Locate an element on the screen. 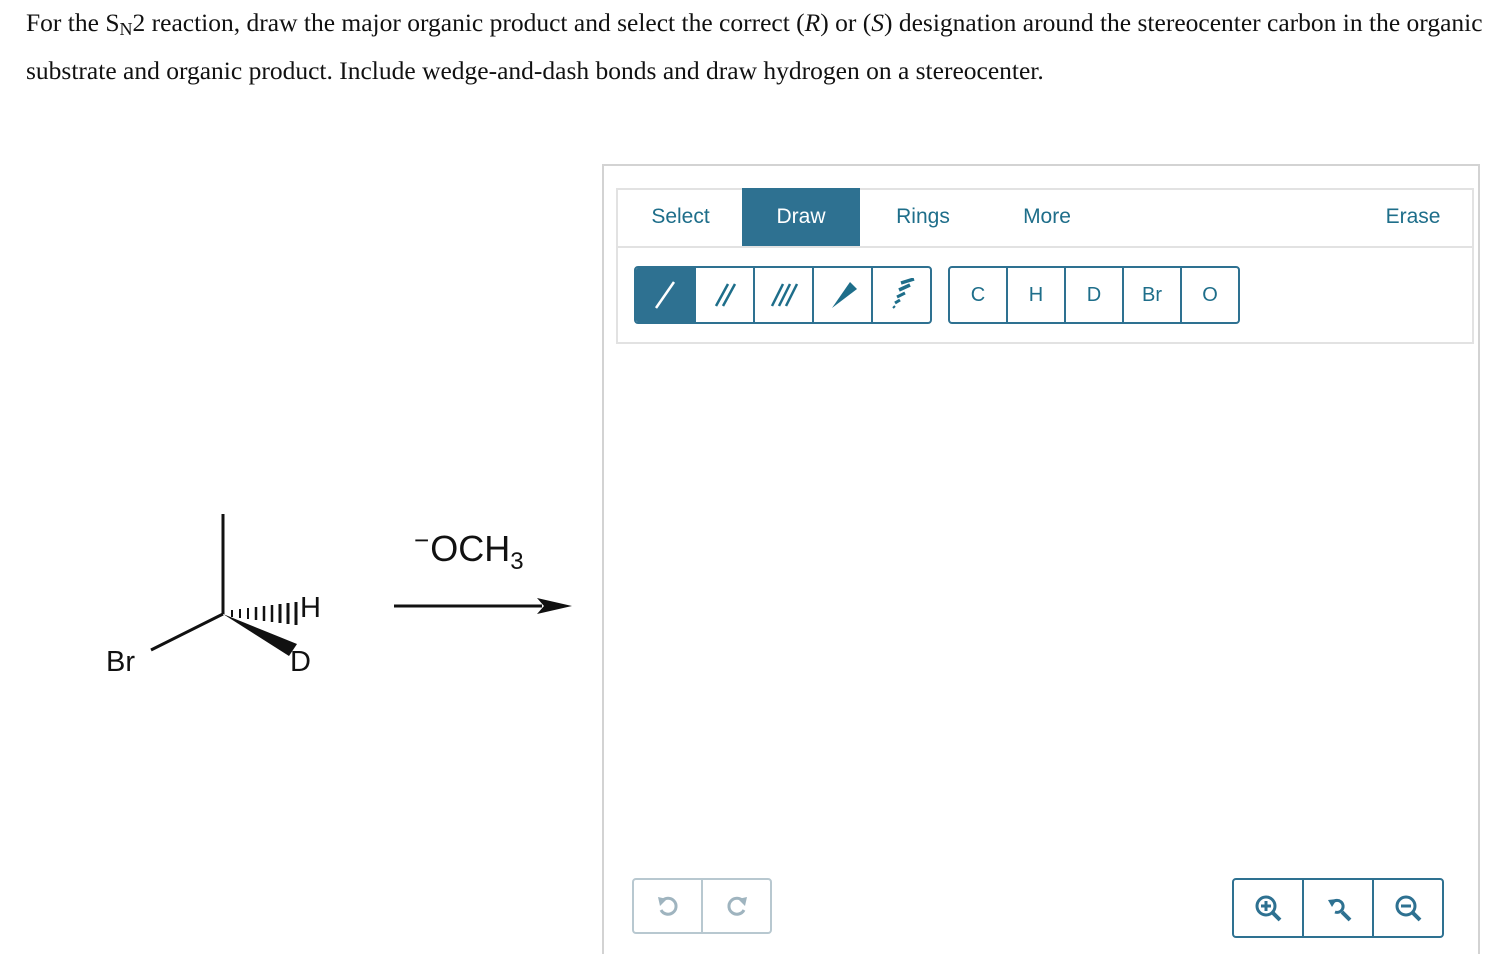  wedge-bond-d is located at coordinates (260, 635).